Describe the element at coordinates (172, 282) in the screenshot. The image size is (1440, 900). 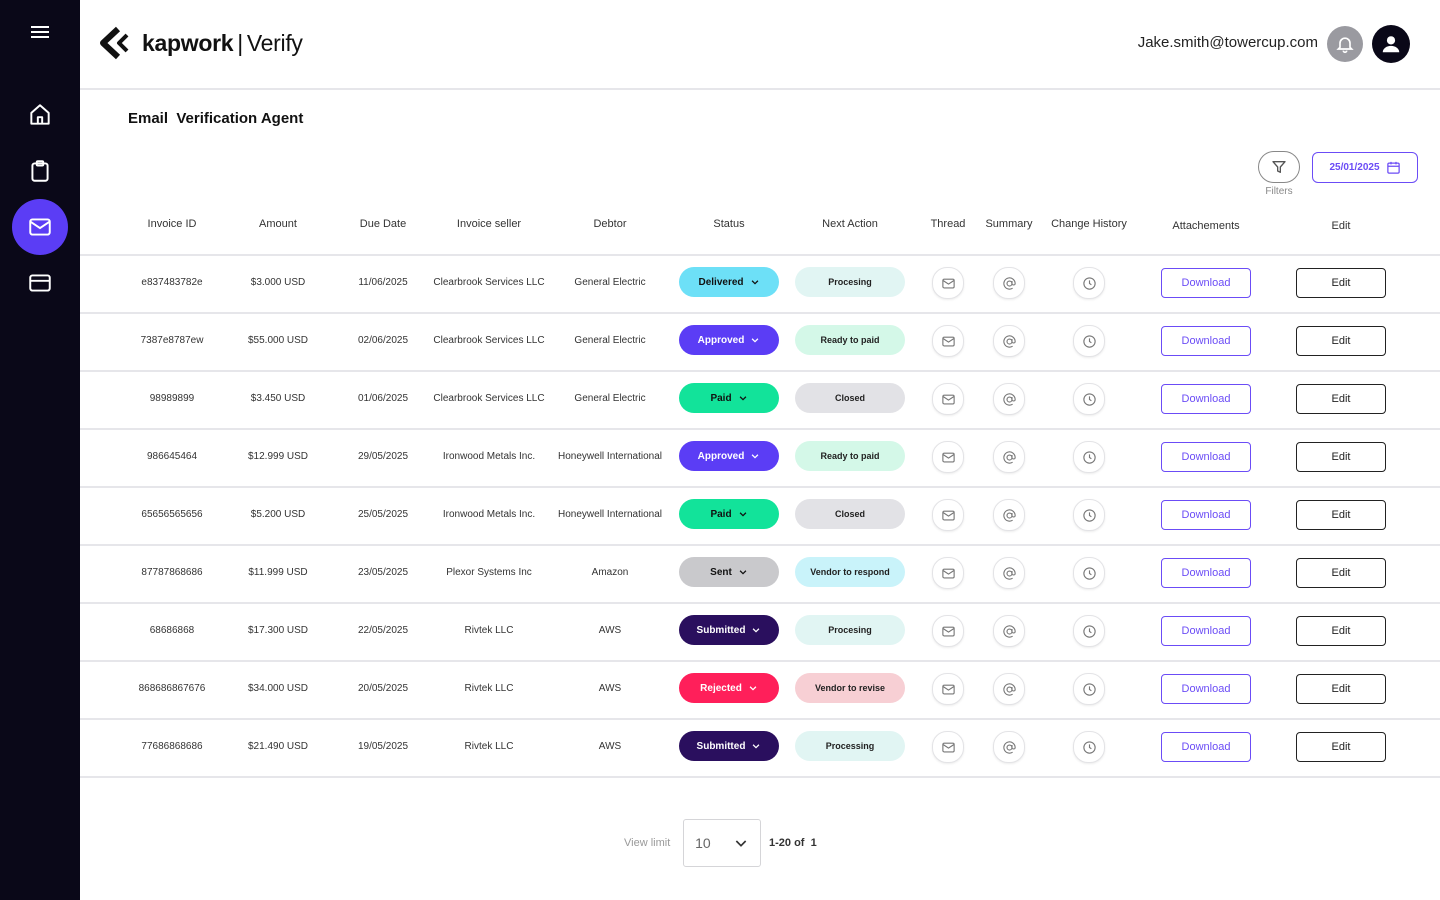
I see `invoice-id: e837483782e` at that location.